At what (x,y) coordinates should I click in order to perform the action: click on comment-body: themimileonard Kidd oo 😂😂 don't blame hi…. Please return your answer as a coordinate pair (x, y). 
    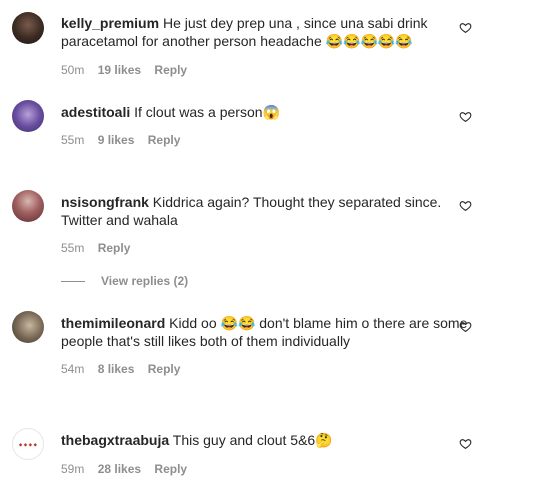
    Looking at the image, I should click on (266, 332).